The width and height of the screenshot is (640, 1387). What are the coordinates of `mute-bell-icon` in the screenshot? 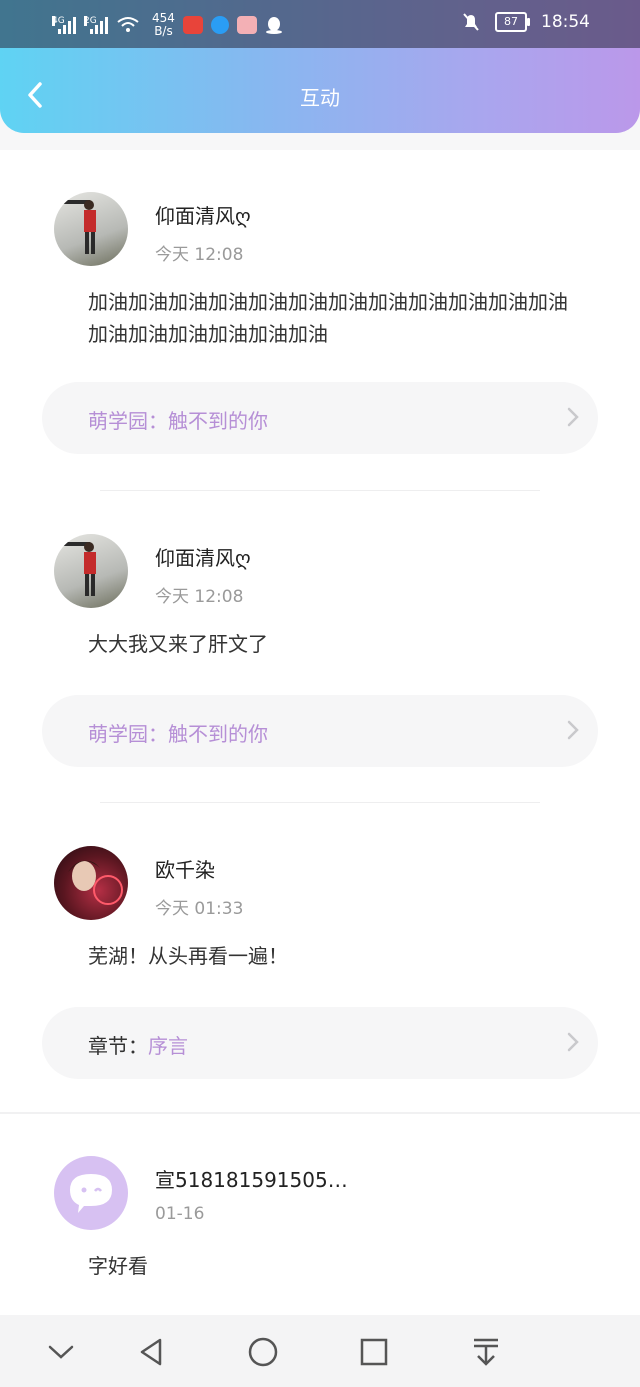 It's located at (471, 22).